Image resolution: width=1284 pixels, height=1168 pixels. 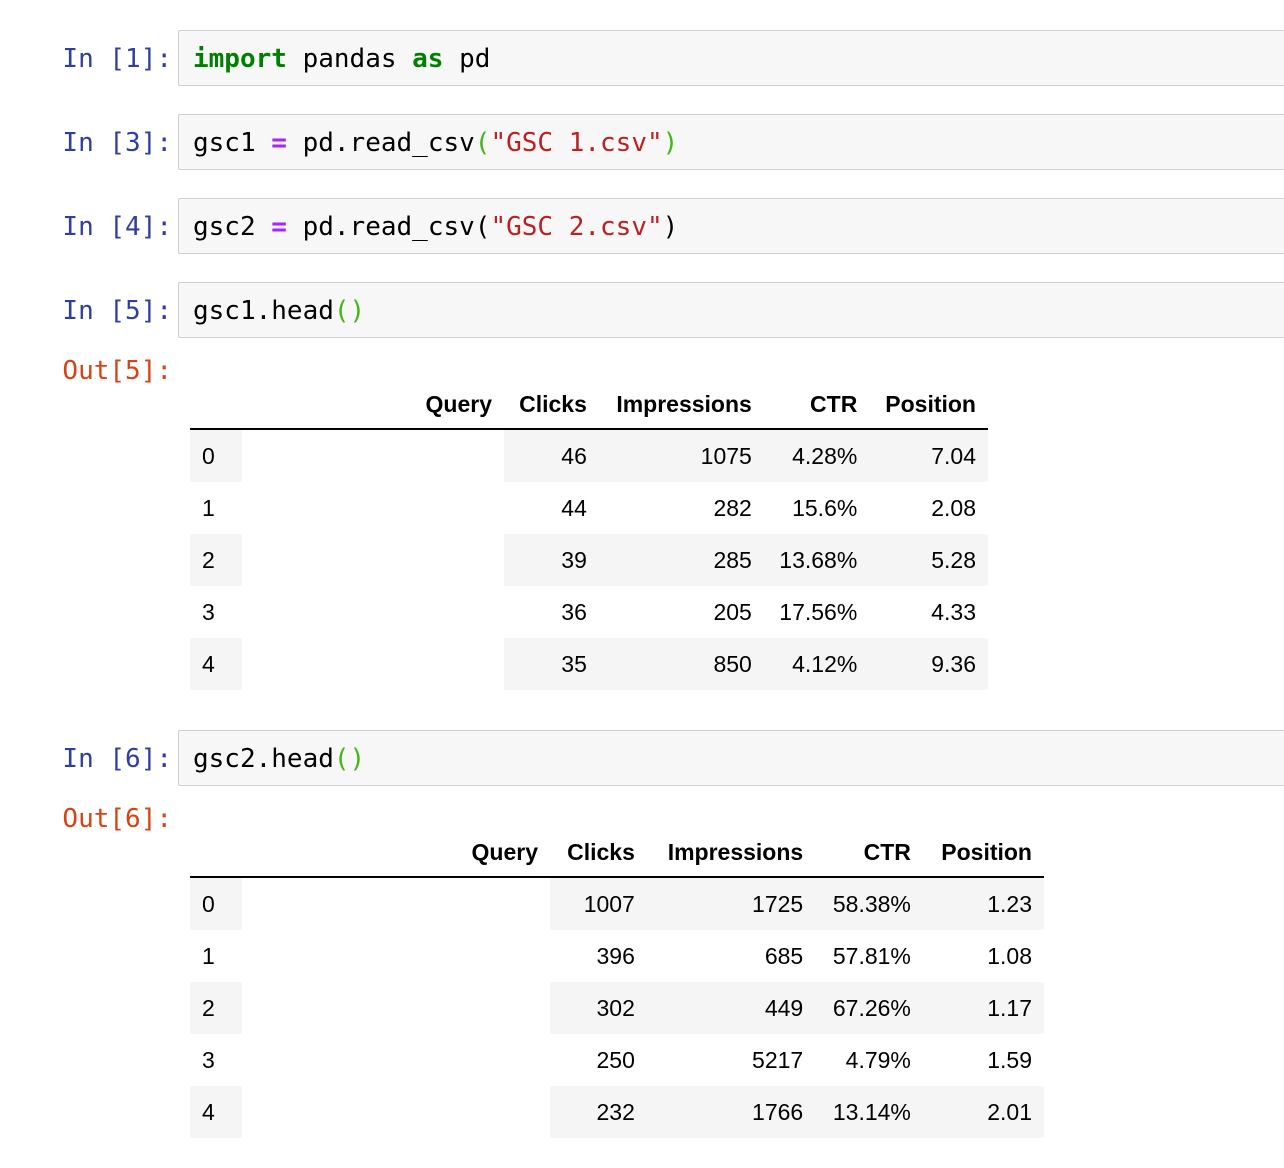 I want to click on table-cell: 2.01, so click(x=983, y=1112).